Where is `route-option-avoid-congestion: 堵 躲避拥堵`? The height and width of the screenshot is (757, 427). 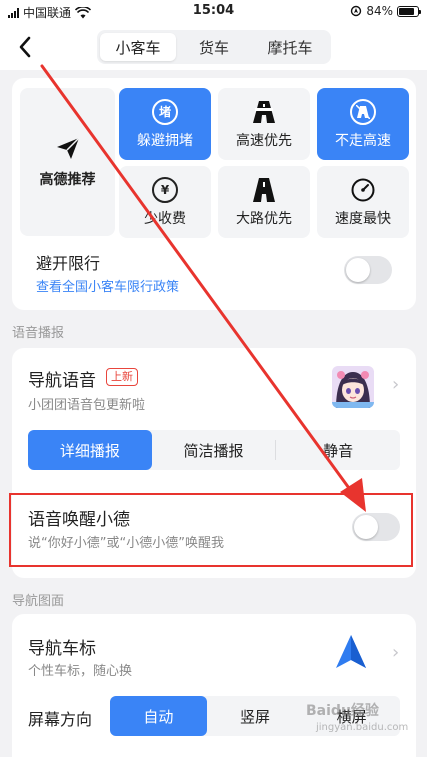 route-option-avoid-congestion: 堵 躲避拥堵 is located at coordinates (165, 124).